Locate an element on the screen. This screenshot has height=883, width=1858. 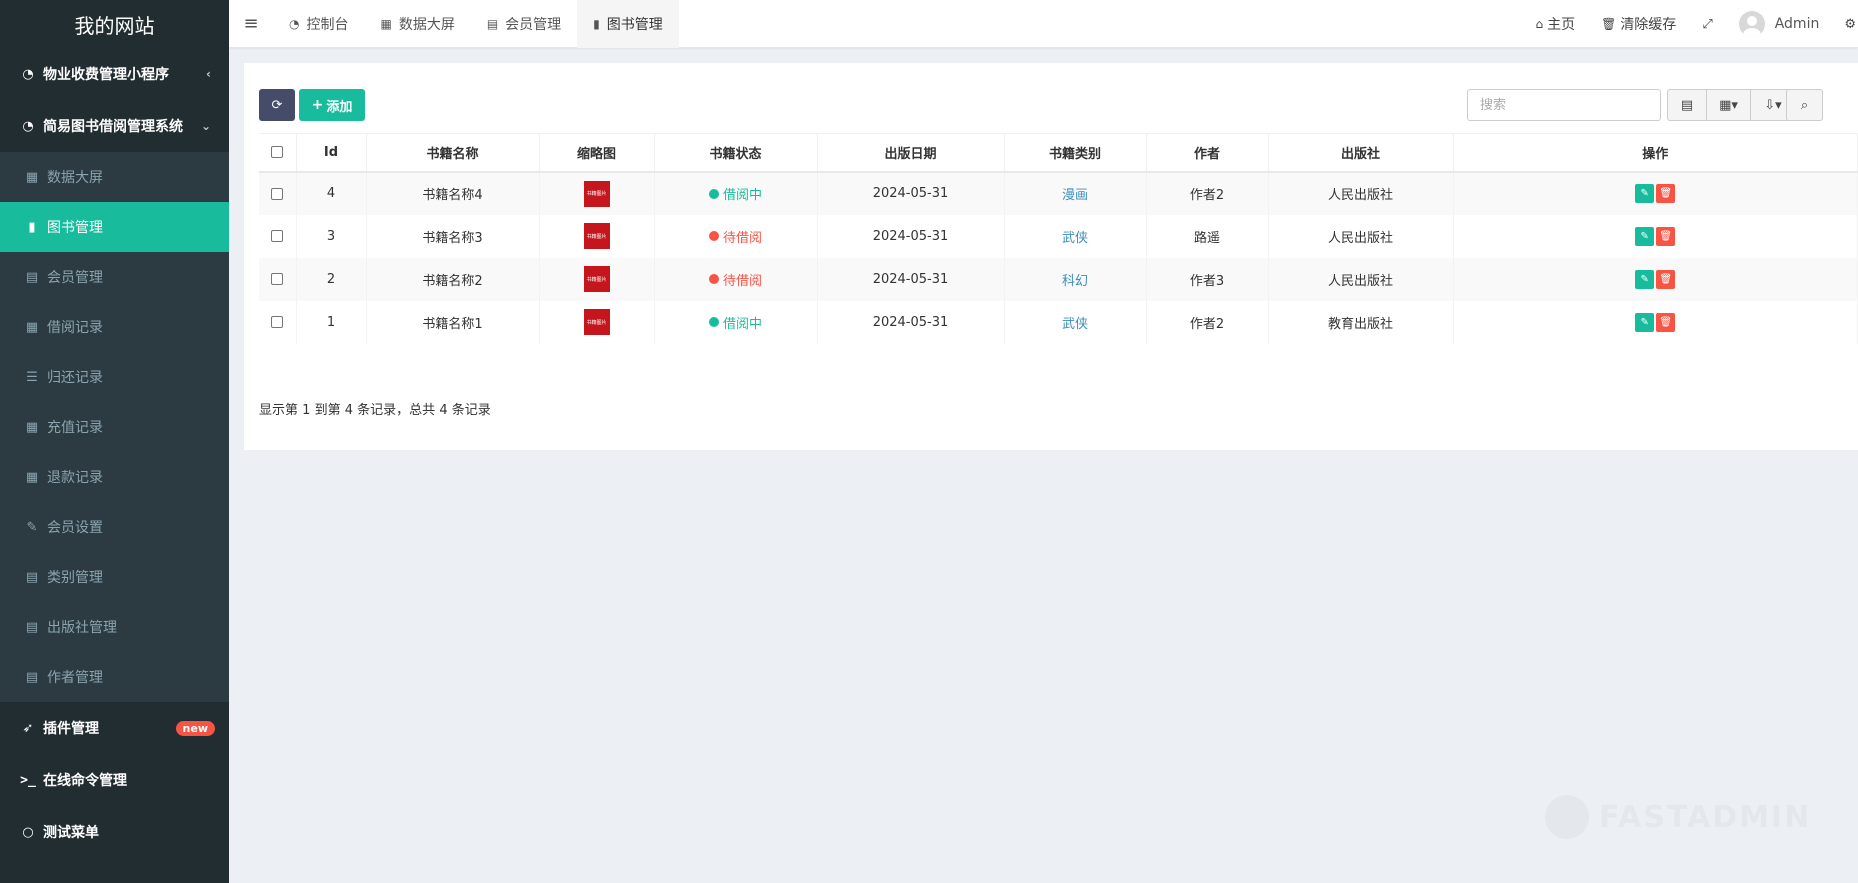
columns-dropdown-button: ▦▾ is located at coordinates (1729, 105).